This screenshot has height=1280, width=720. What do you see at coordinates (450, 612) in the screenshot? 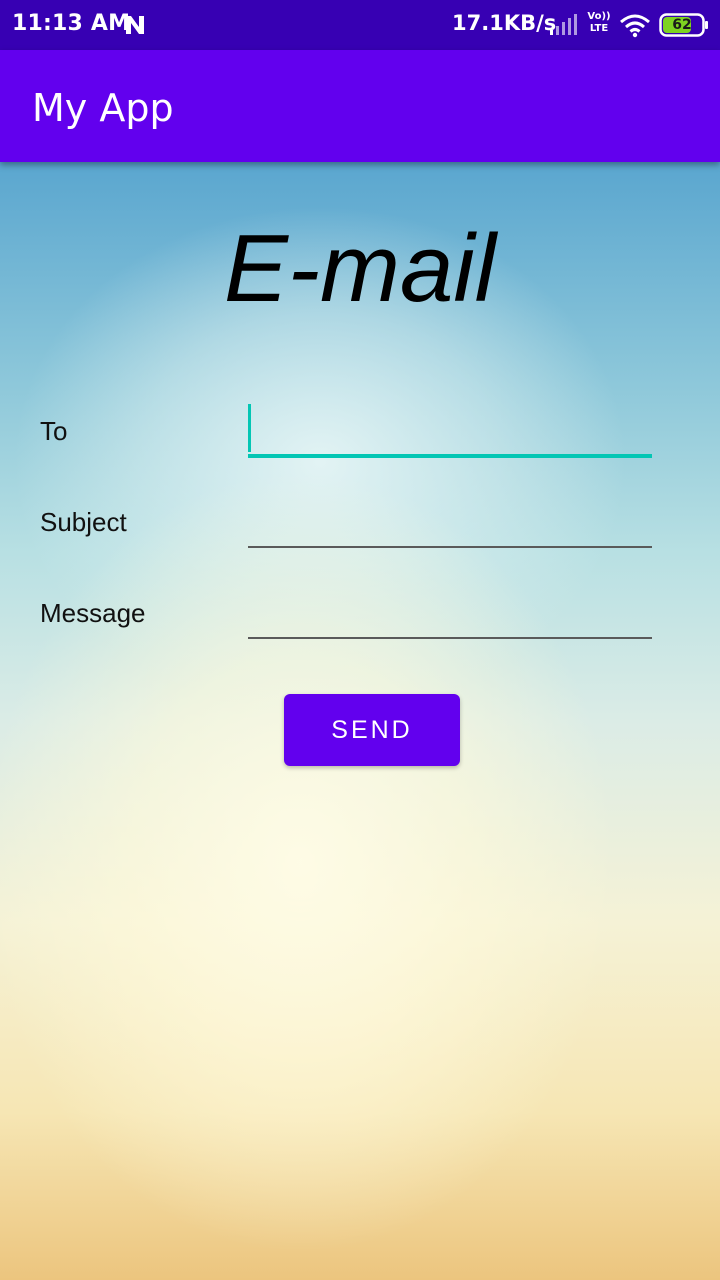
I see `message-input` at bounding box center [450, 612].